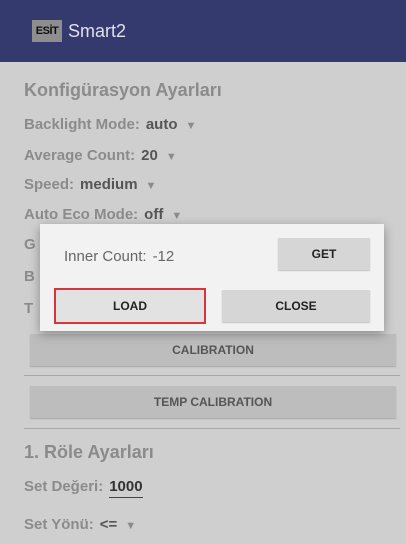  What do you see at coordinates (105, 256) in the screenshot?
I see `inner-count-label: Inner Count:` at bounding box center [105, 256].